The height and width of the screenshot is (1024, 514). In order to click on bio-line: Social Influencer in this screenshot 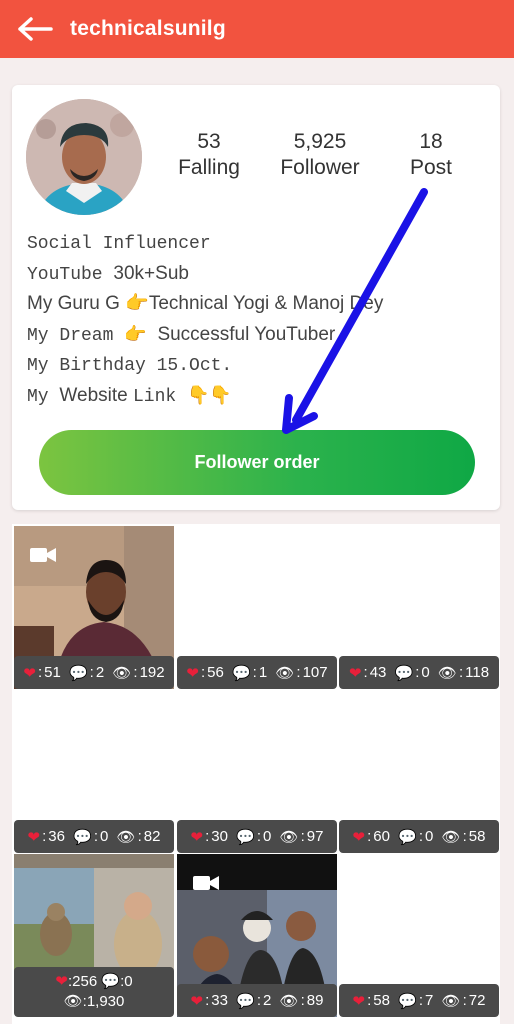, I will do `click(205, 242)`.